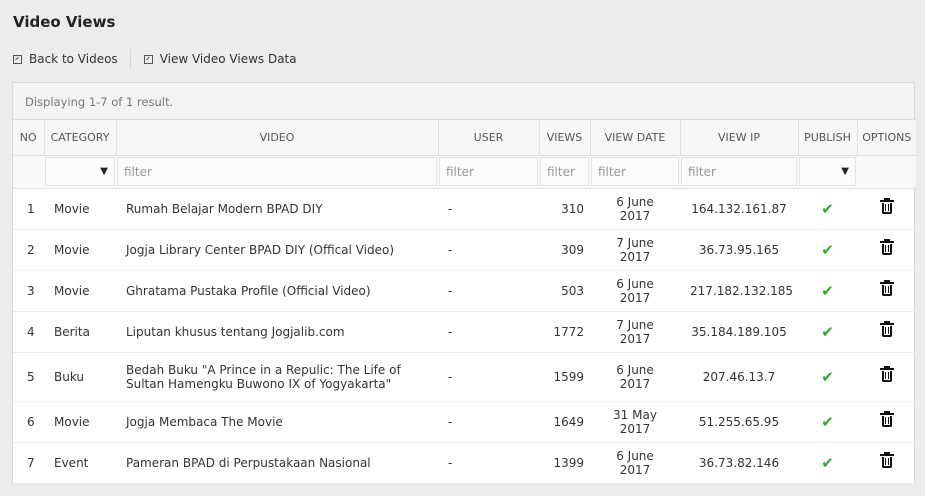 This screenshot has height=496, width=925. I want to click on col-header-no: NO, so click(29, 138).